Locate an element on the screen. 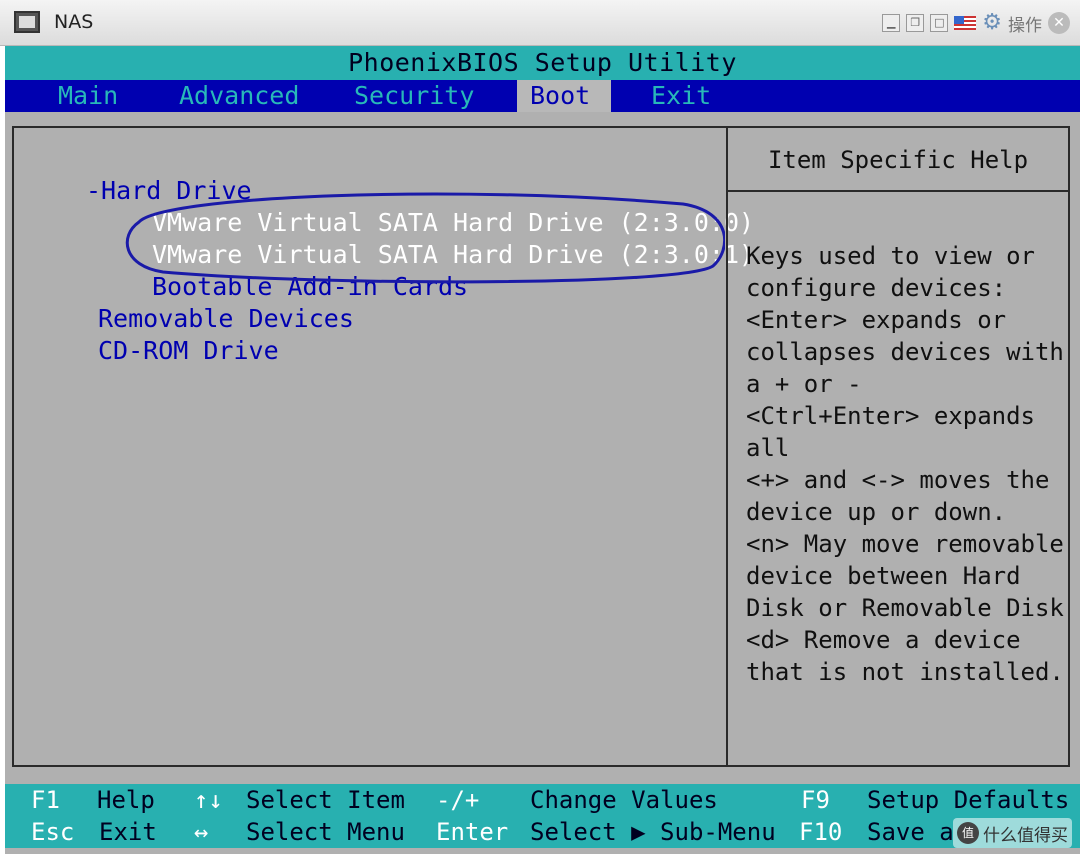 The height and width of the screenshot is (854, 1080). minimize-icon: ▁ is located at coordinates (891, 23).